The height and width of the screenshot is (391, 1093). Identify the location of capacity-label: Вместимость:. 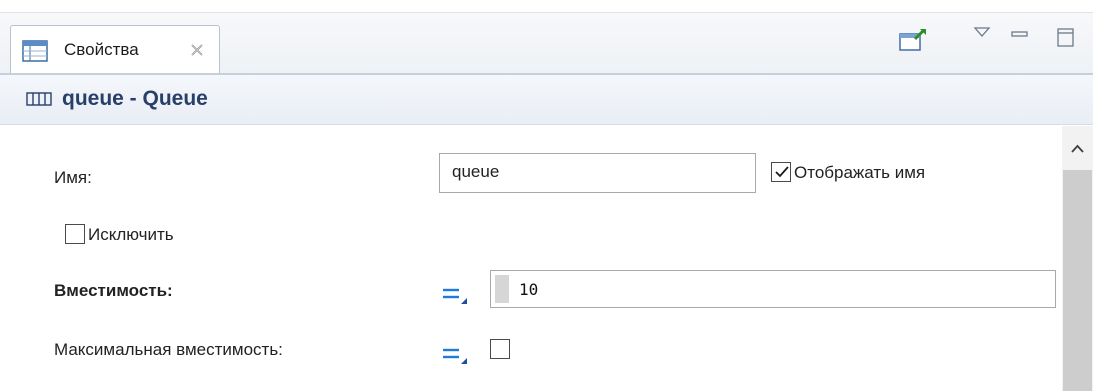
(113, 290).